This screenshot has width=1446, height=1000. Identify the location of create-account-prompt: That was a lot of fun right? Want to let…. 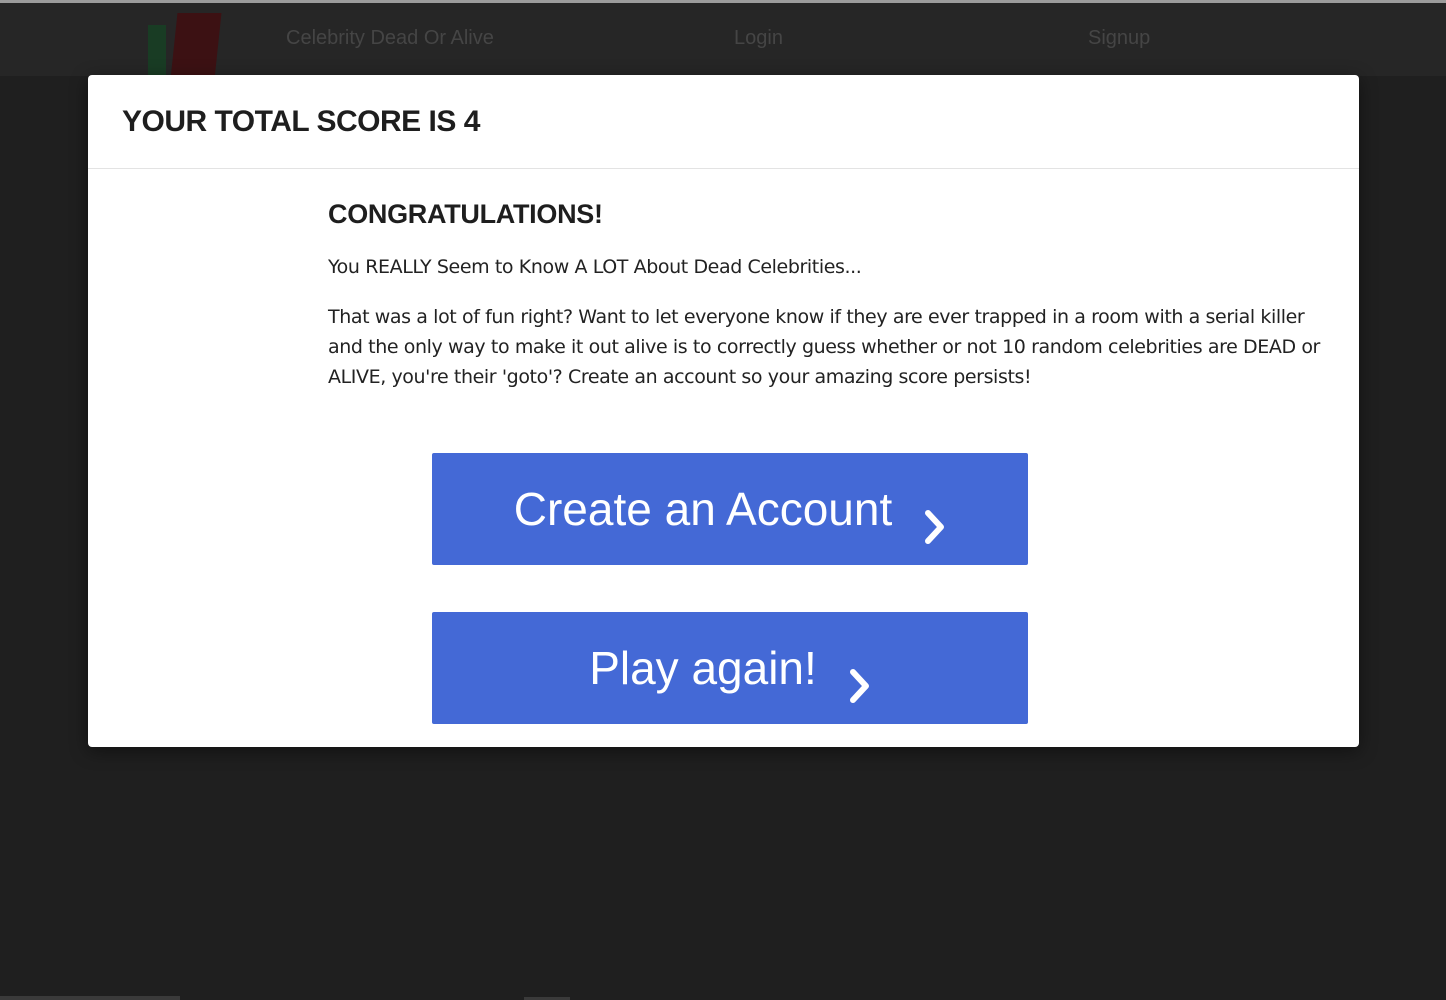
(824, 347).